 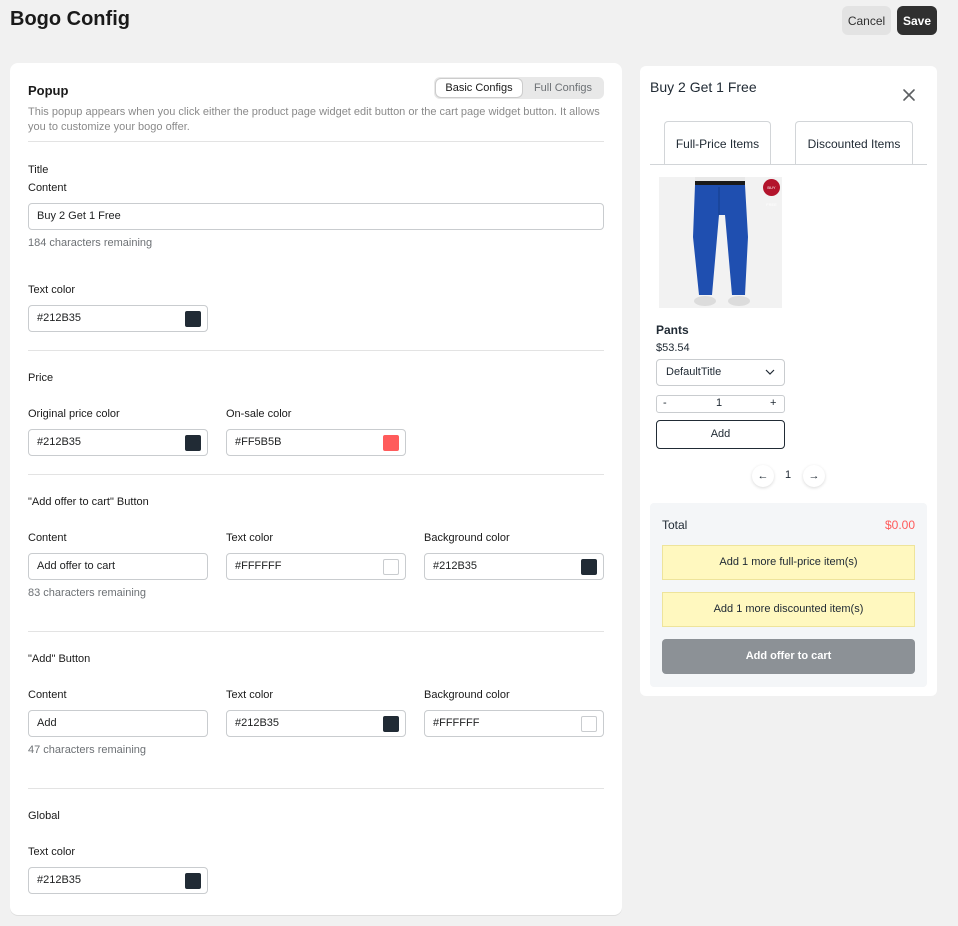 I want to click on title-content-input: Buy 2 Get 1 Free, so click(x=316, y=216).